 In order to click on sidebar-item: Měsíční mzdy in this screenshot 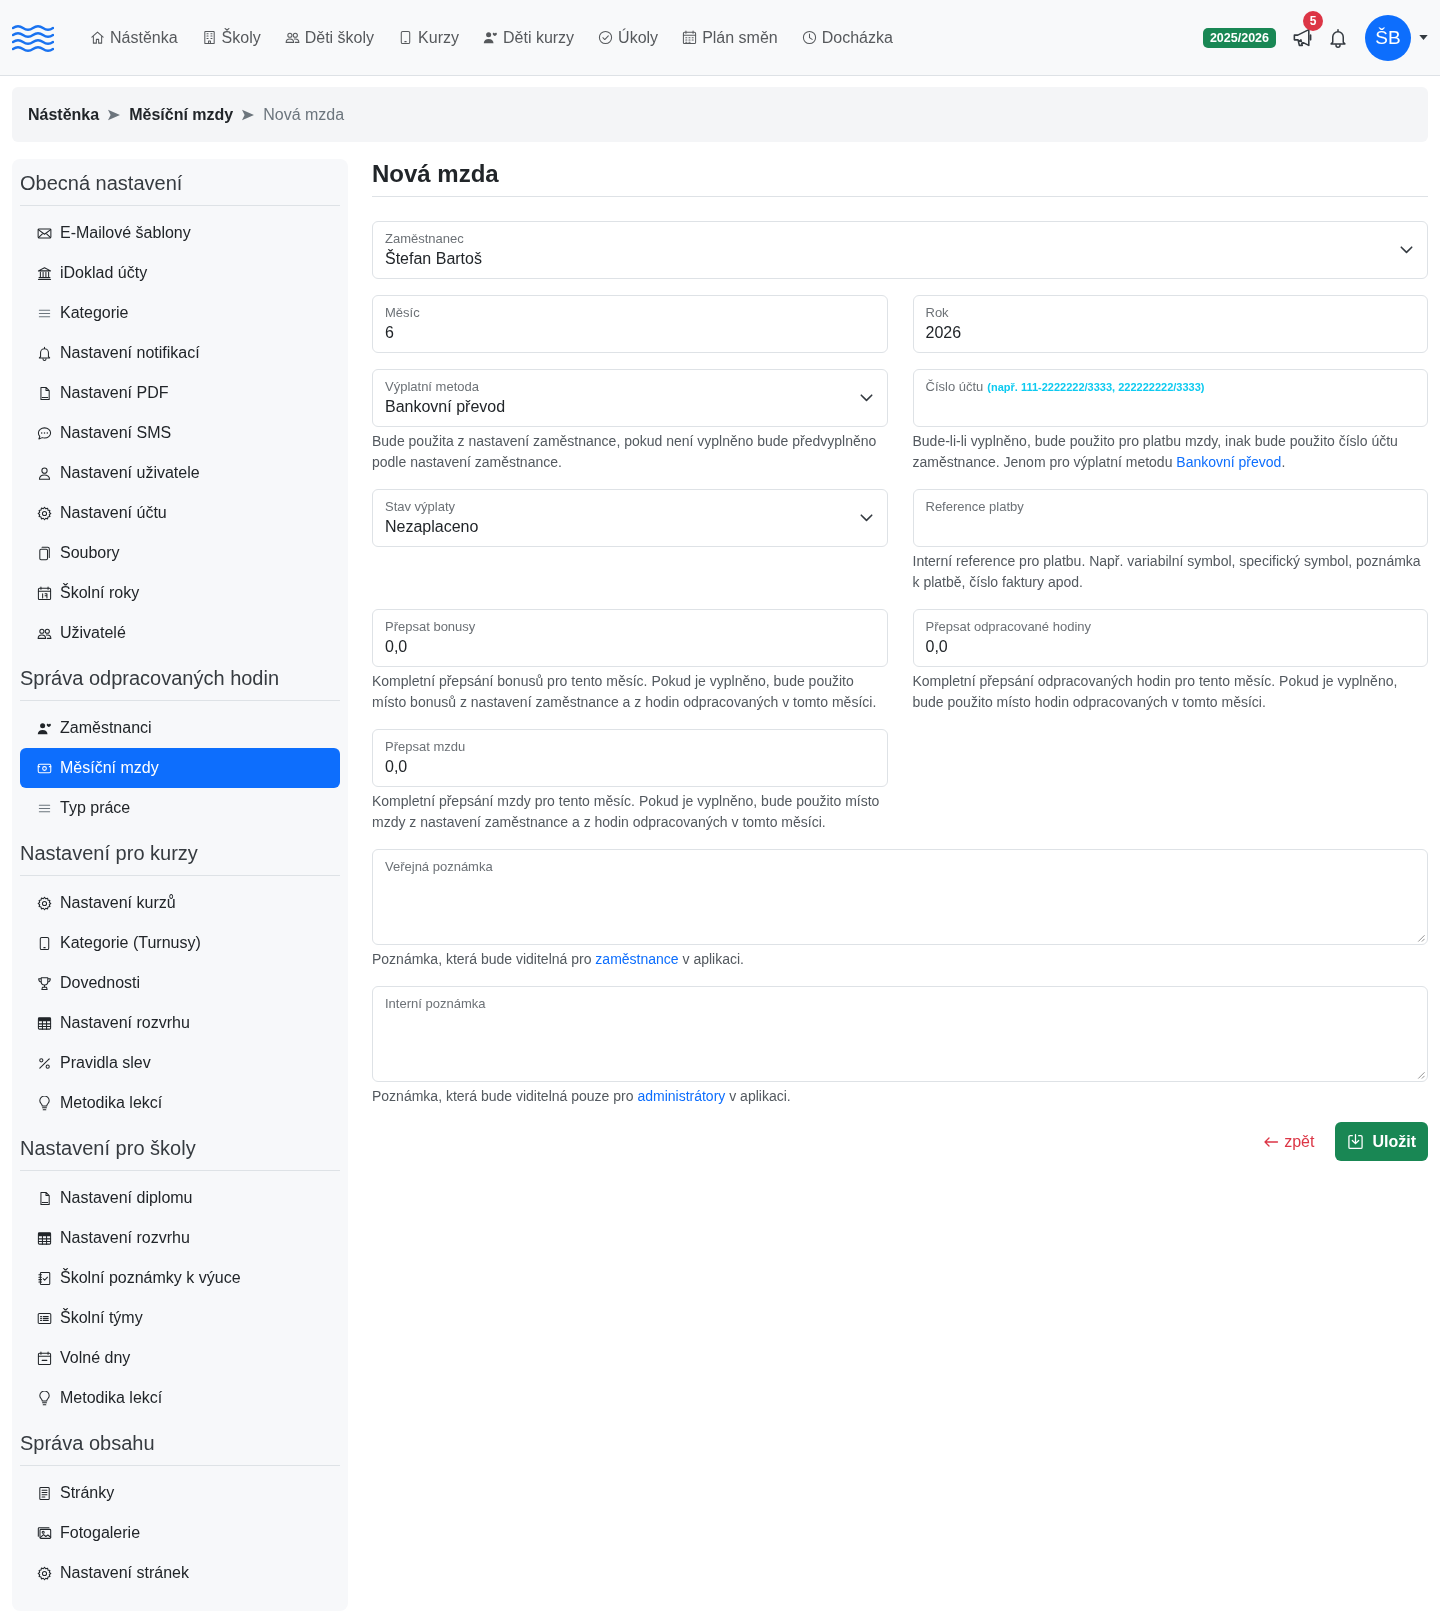, I will do `click(180, 768)`.